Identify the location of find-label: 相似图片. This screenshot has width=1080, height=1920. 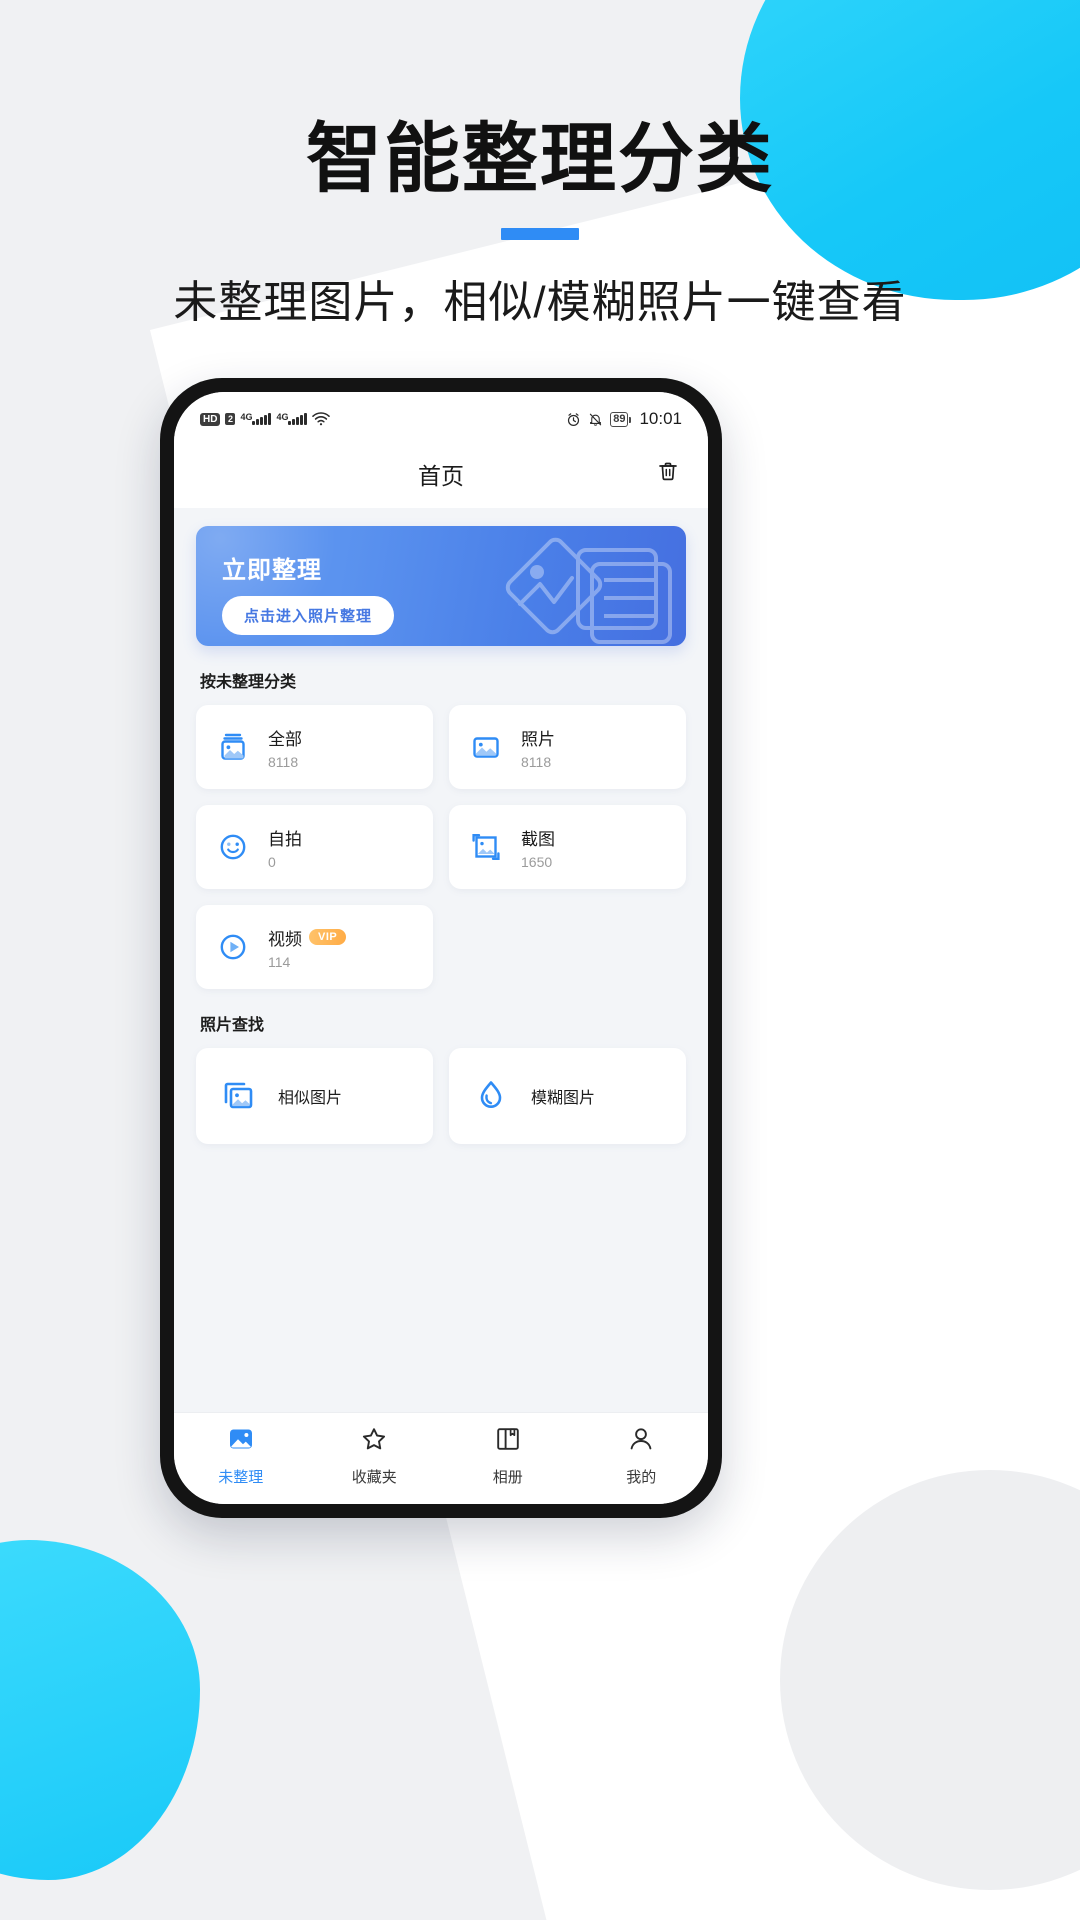
(310, 1098).